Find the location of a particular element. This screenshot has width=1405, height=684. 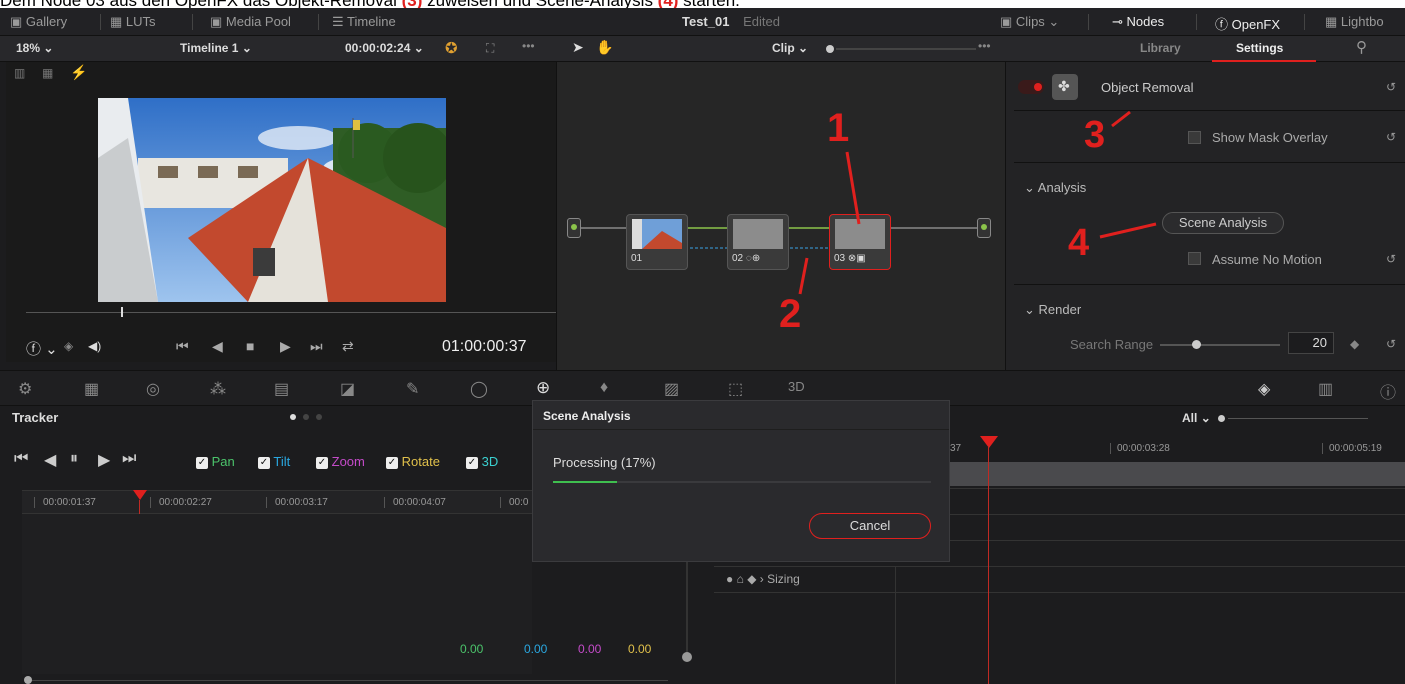

page-dot-active is located at coordinates (293, 417).